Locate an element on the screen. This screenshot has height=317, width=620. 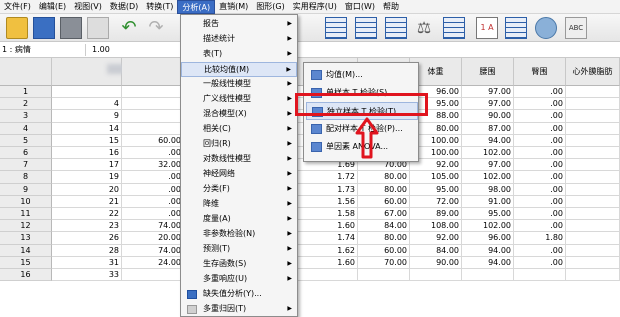
table-cell: 96.00 is located at coordinates (488, 238).